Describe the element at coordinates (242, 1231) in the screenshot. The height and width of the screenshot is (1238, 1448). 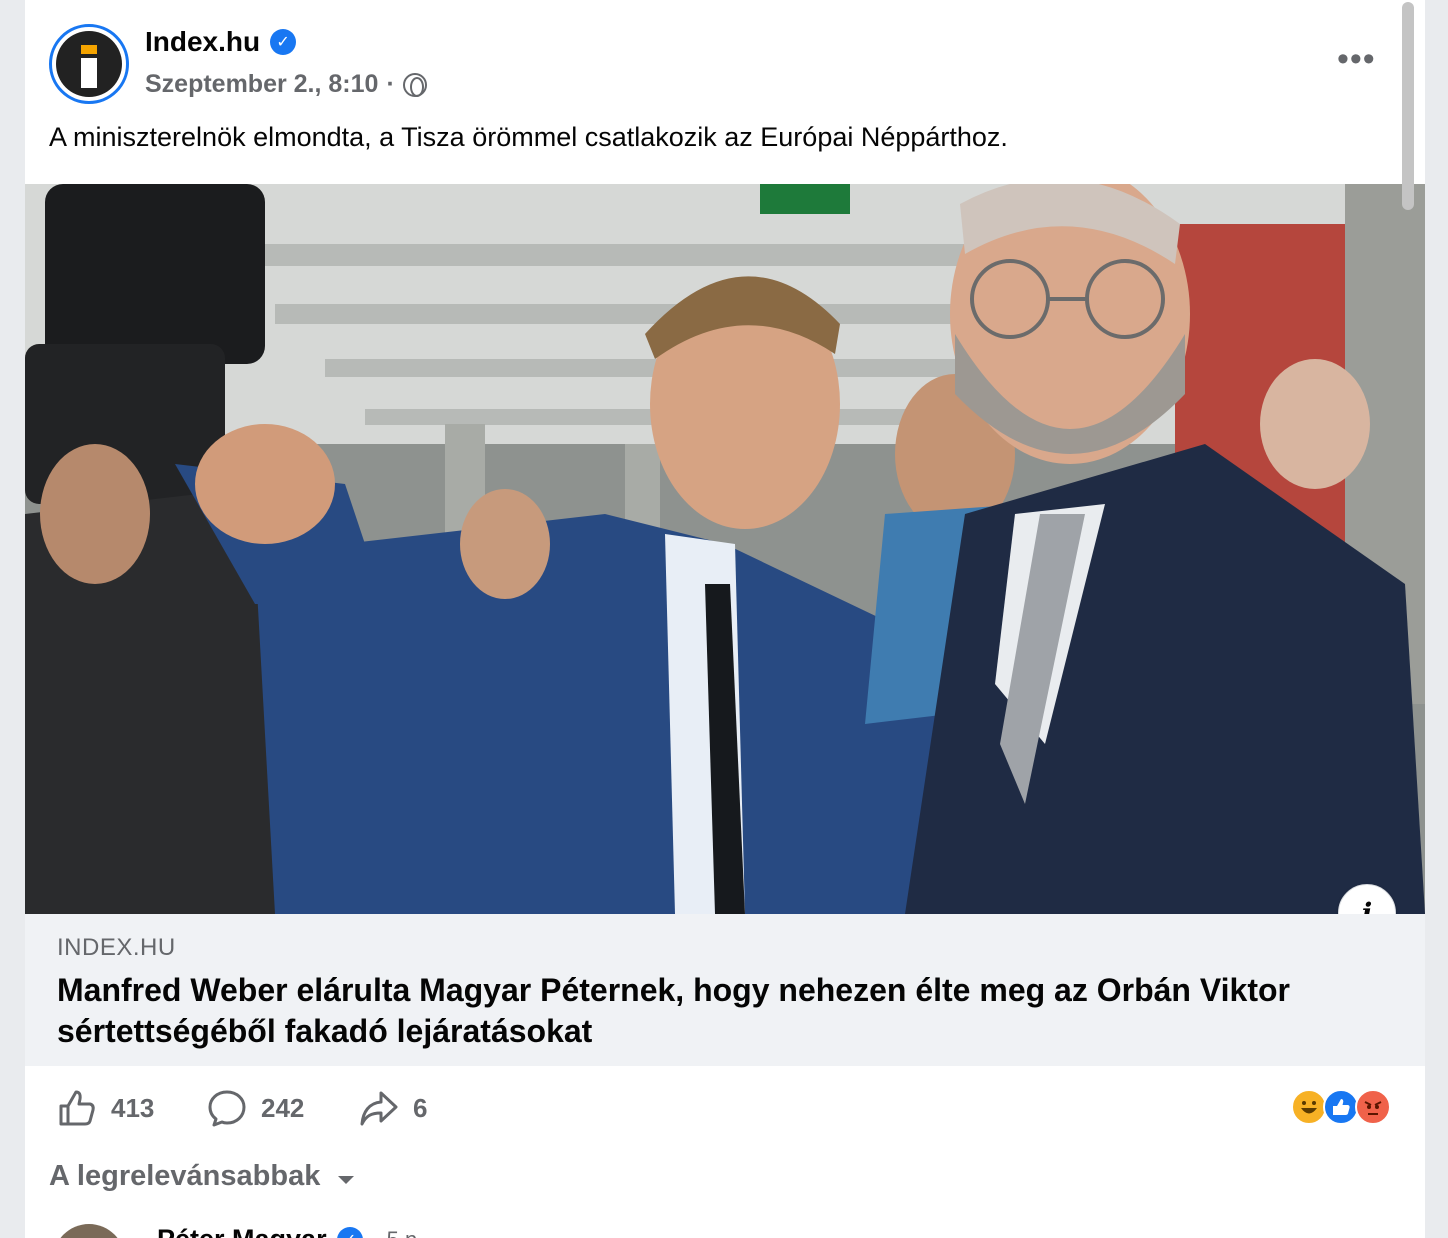
I see `comment-author: Péter Magyar` at that location.